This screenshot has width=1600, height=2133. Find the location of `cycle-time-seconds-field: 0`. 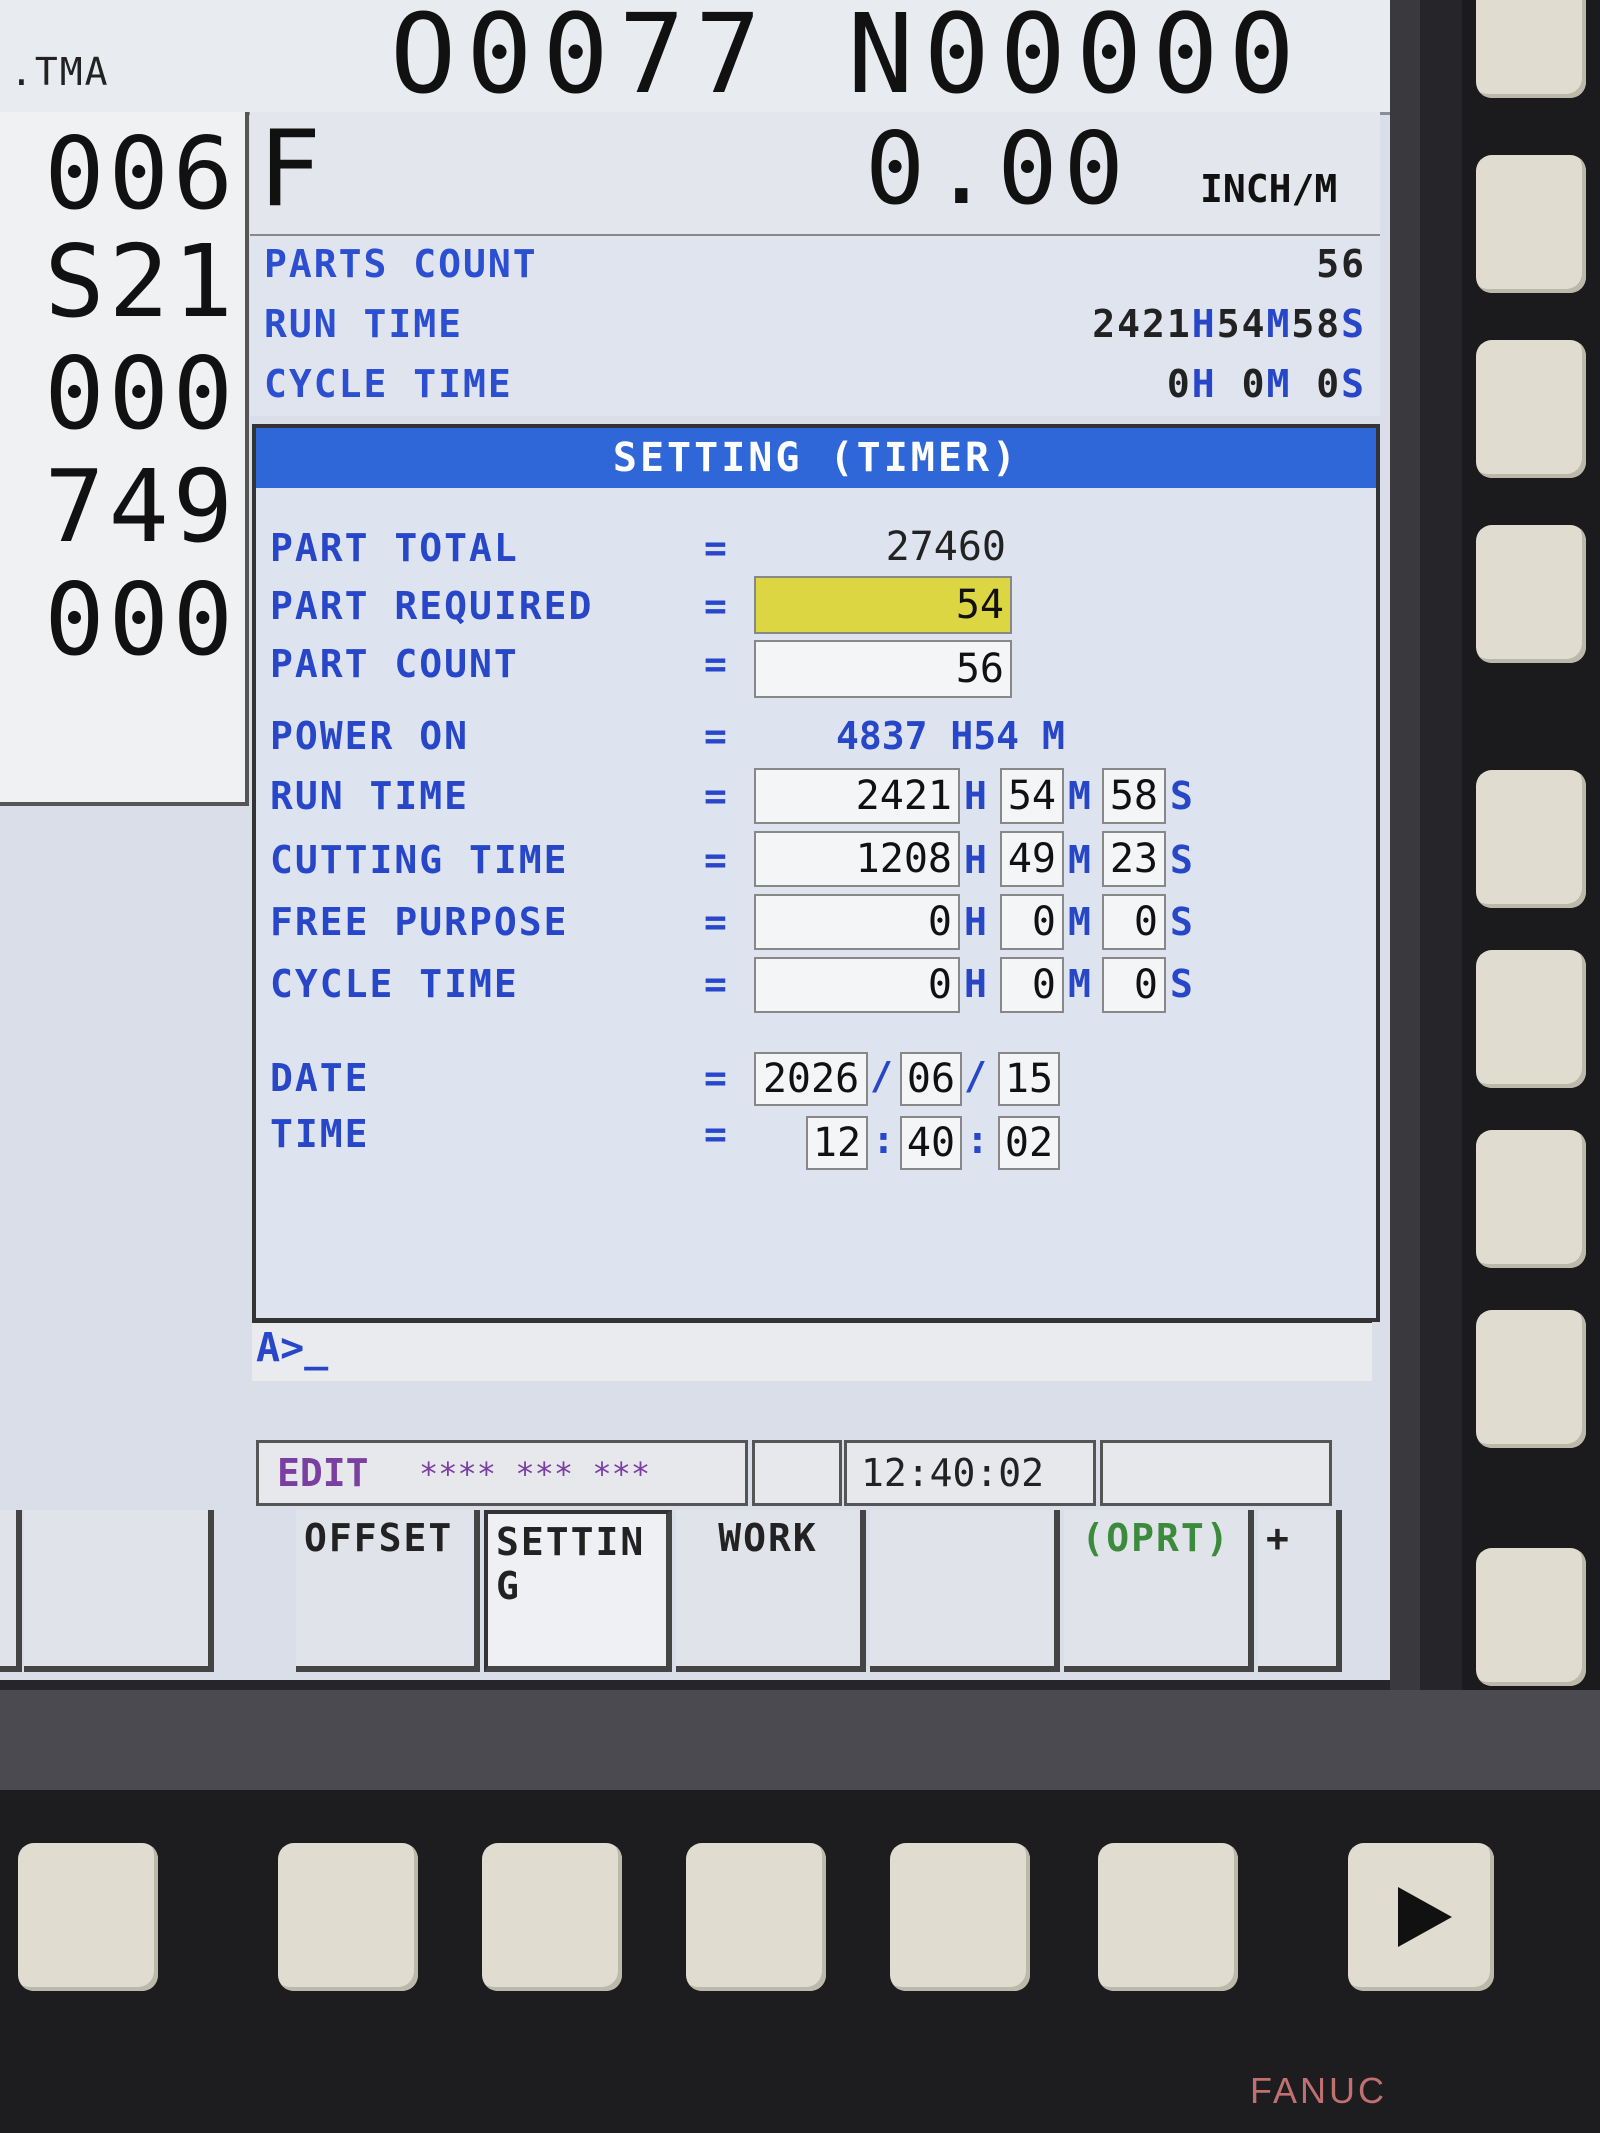

cycle-time-seconds-field: 0 is located at coordinates (1134, 985).